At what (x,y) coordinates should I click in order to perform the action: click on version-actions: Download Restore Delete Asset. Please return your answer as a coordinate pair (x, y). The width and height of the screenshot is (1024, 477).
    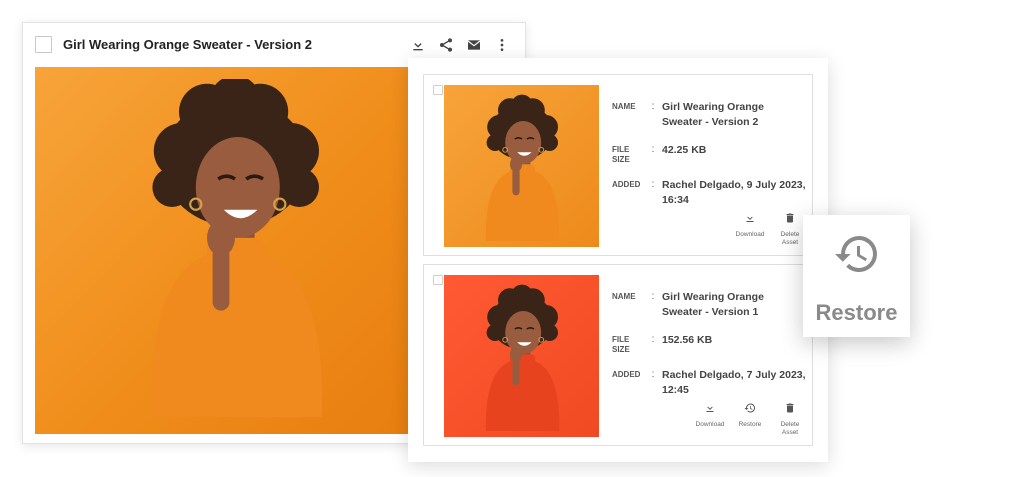
    Looking at the image, I should click on (750, 419).